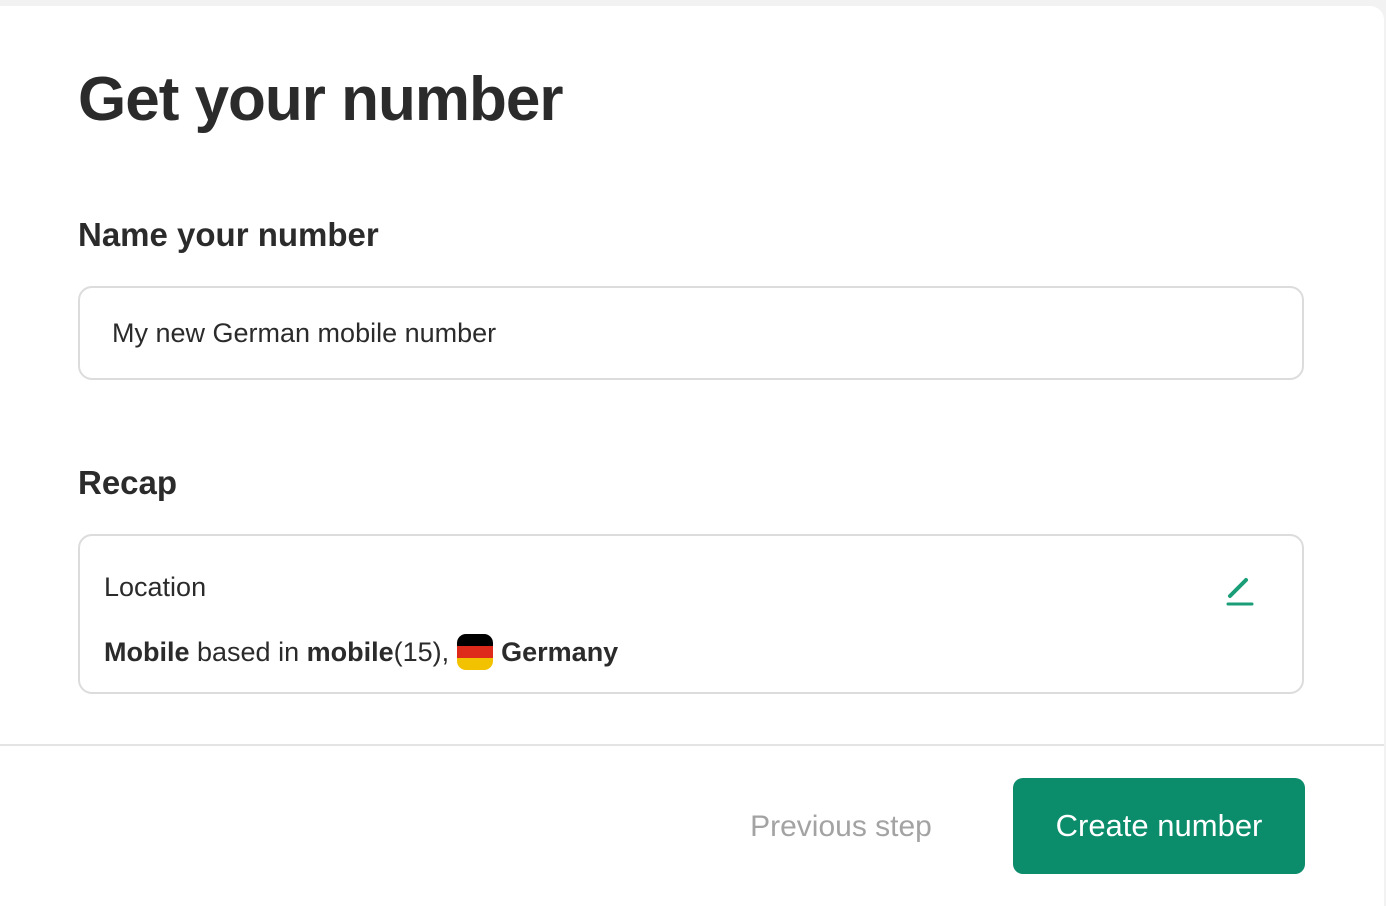 The height and width of the screenshot is (906, 1386). I want to click on location-summary: Mobile based in mobile (15), Germany, so click(361, 652).